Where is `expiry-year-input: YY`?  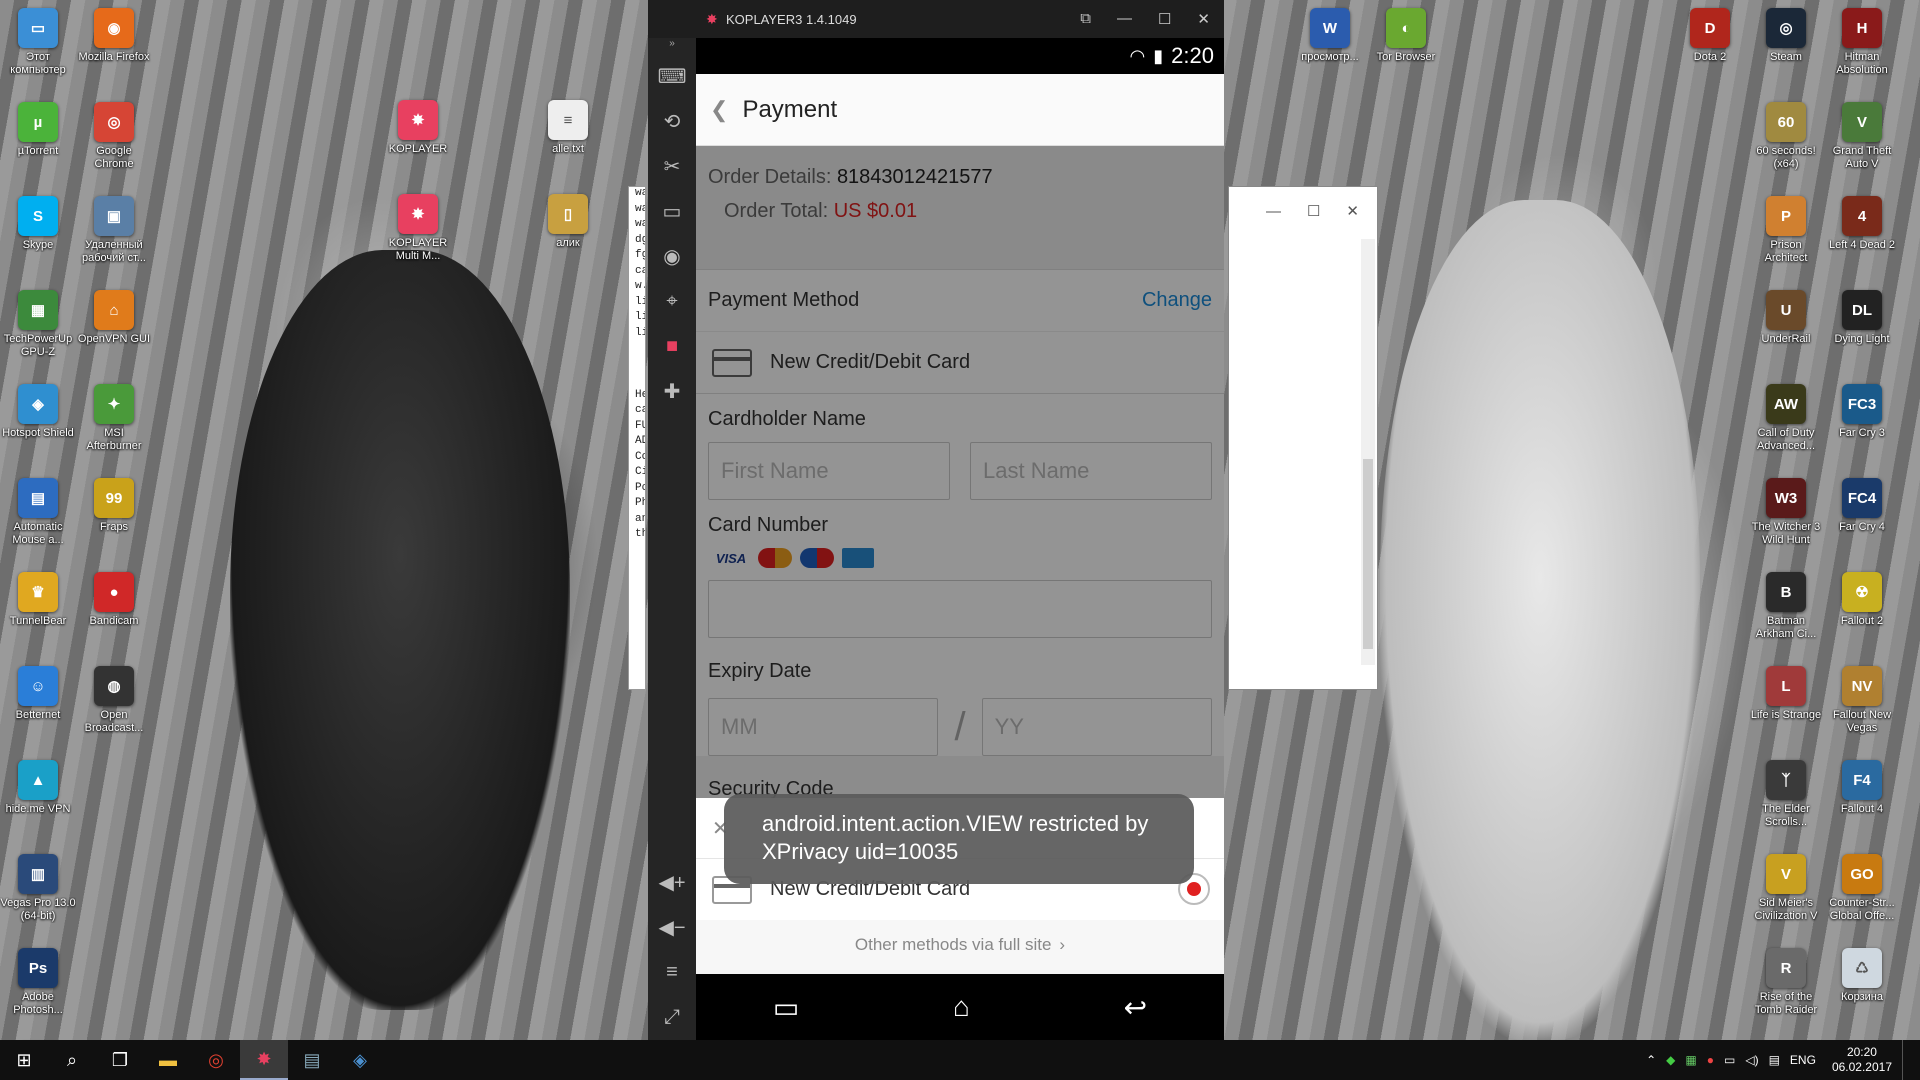 expiry-year-input: YY is located at coordinates (1096, 727).